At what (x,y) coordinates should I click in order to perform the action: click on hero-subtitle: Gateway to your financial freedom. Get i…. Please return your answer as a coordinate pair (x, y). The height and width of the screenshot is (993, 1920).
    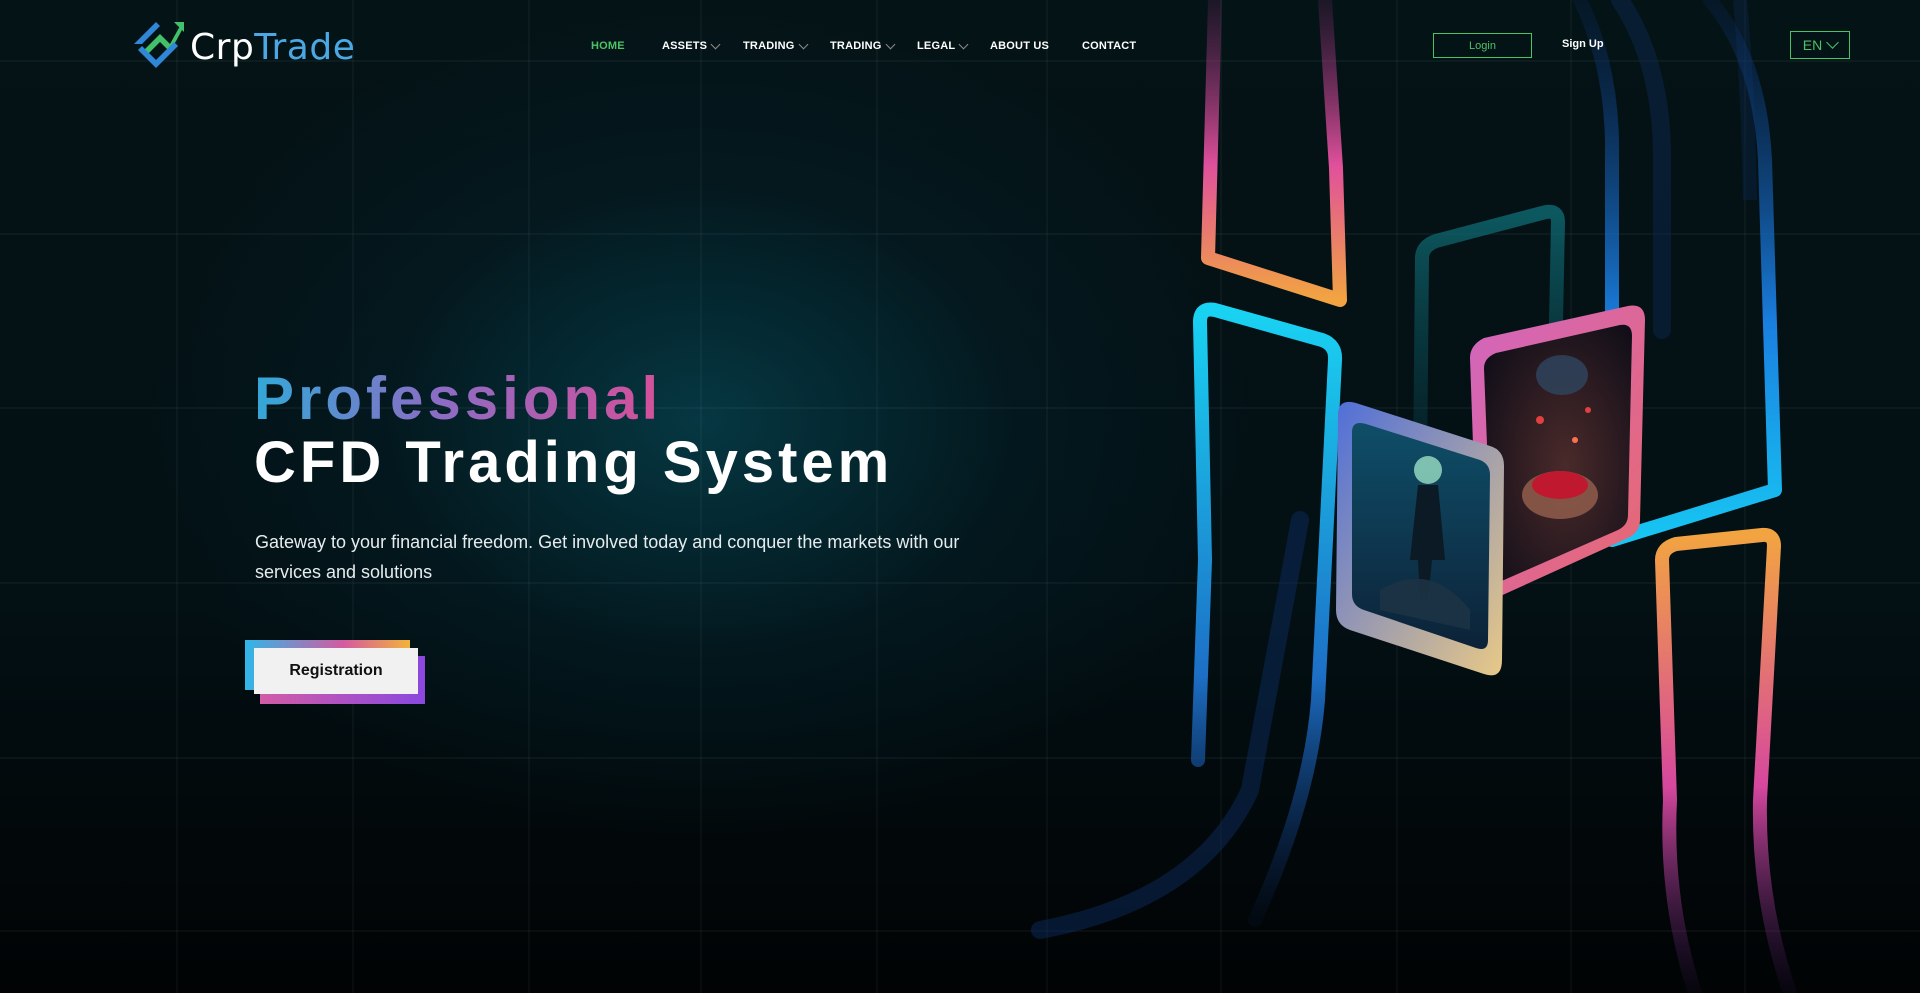
    Looking at the image, I should click on (607, 557).